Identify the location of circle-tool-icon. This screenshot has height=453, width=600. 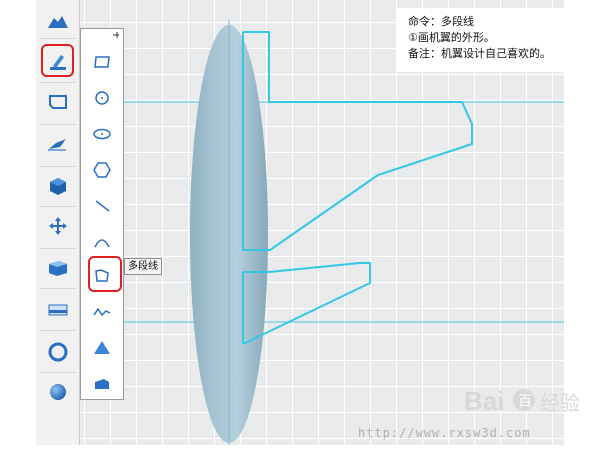
(102, 98).